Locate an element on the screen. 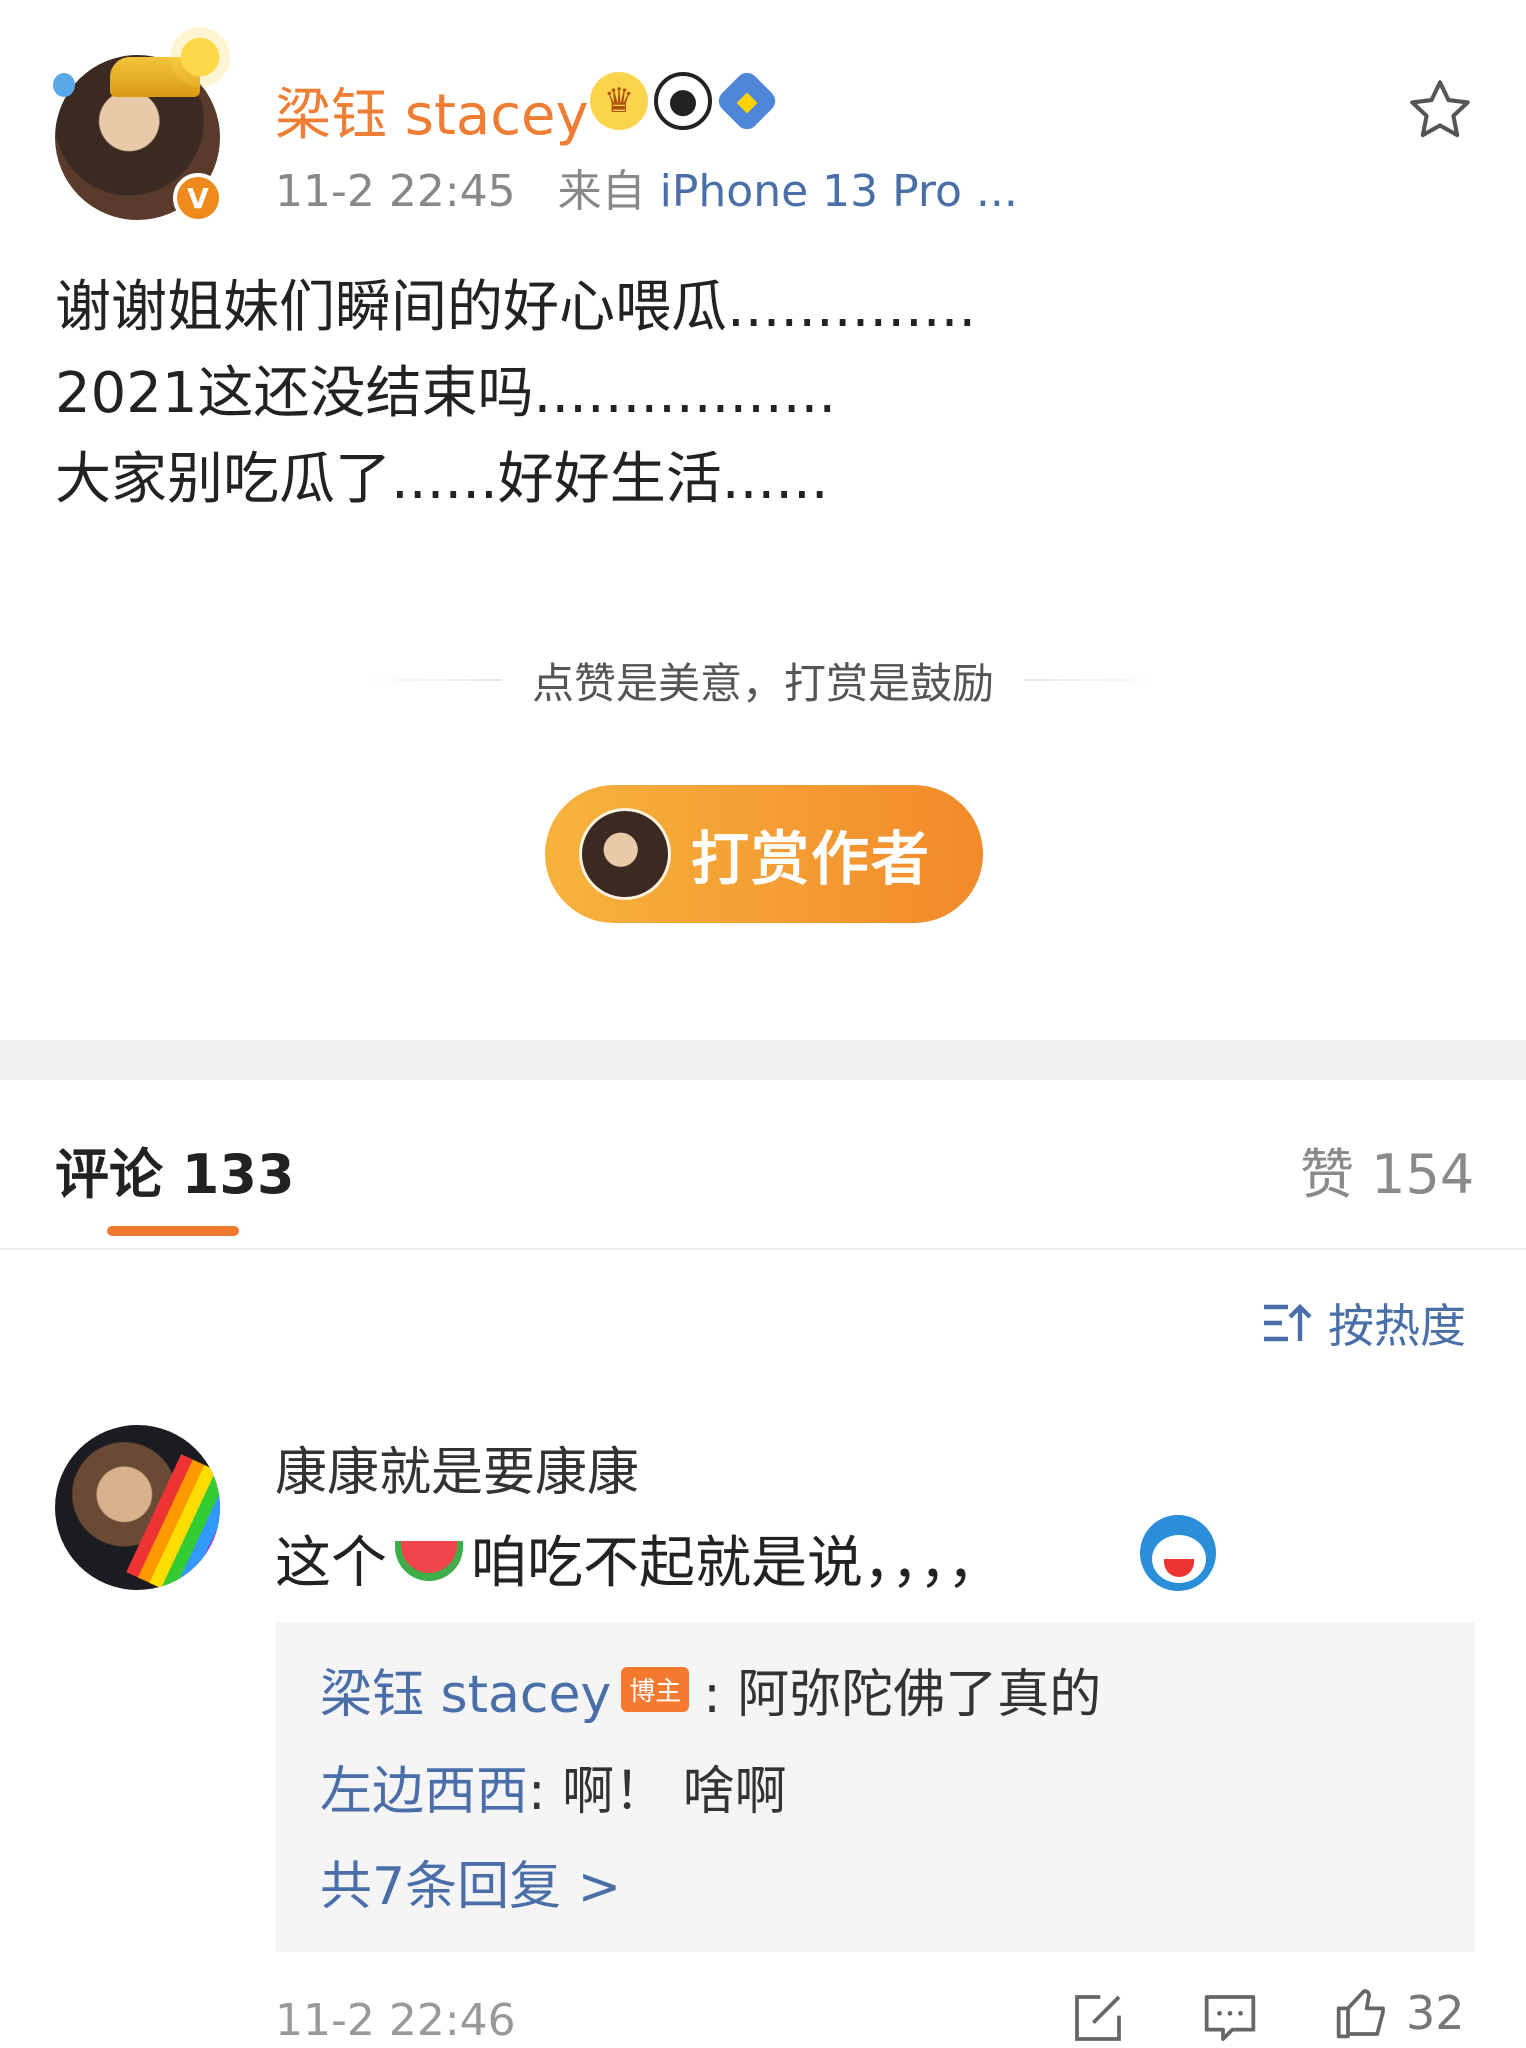 This screenshot has height=2048, width=1526. crown-icon: ♛ is located at coordinates (619, 101).